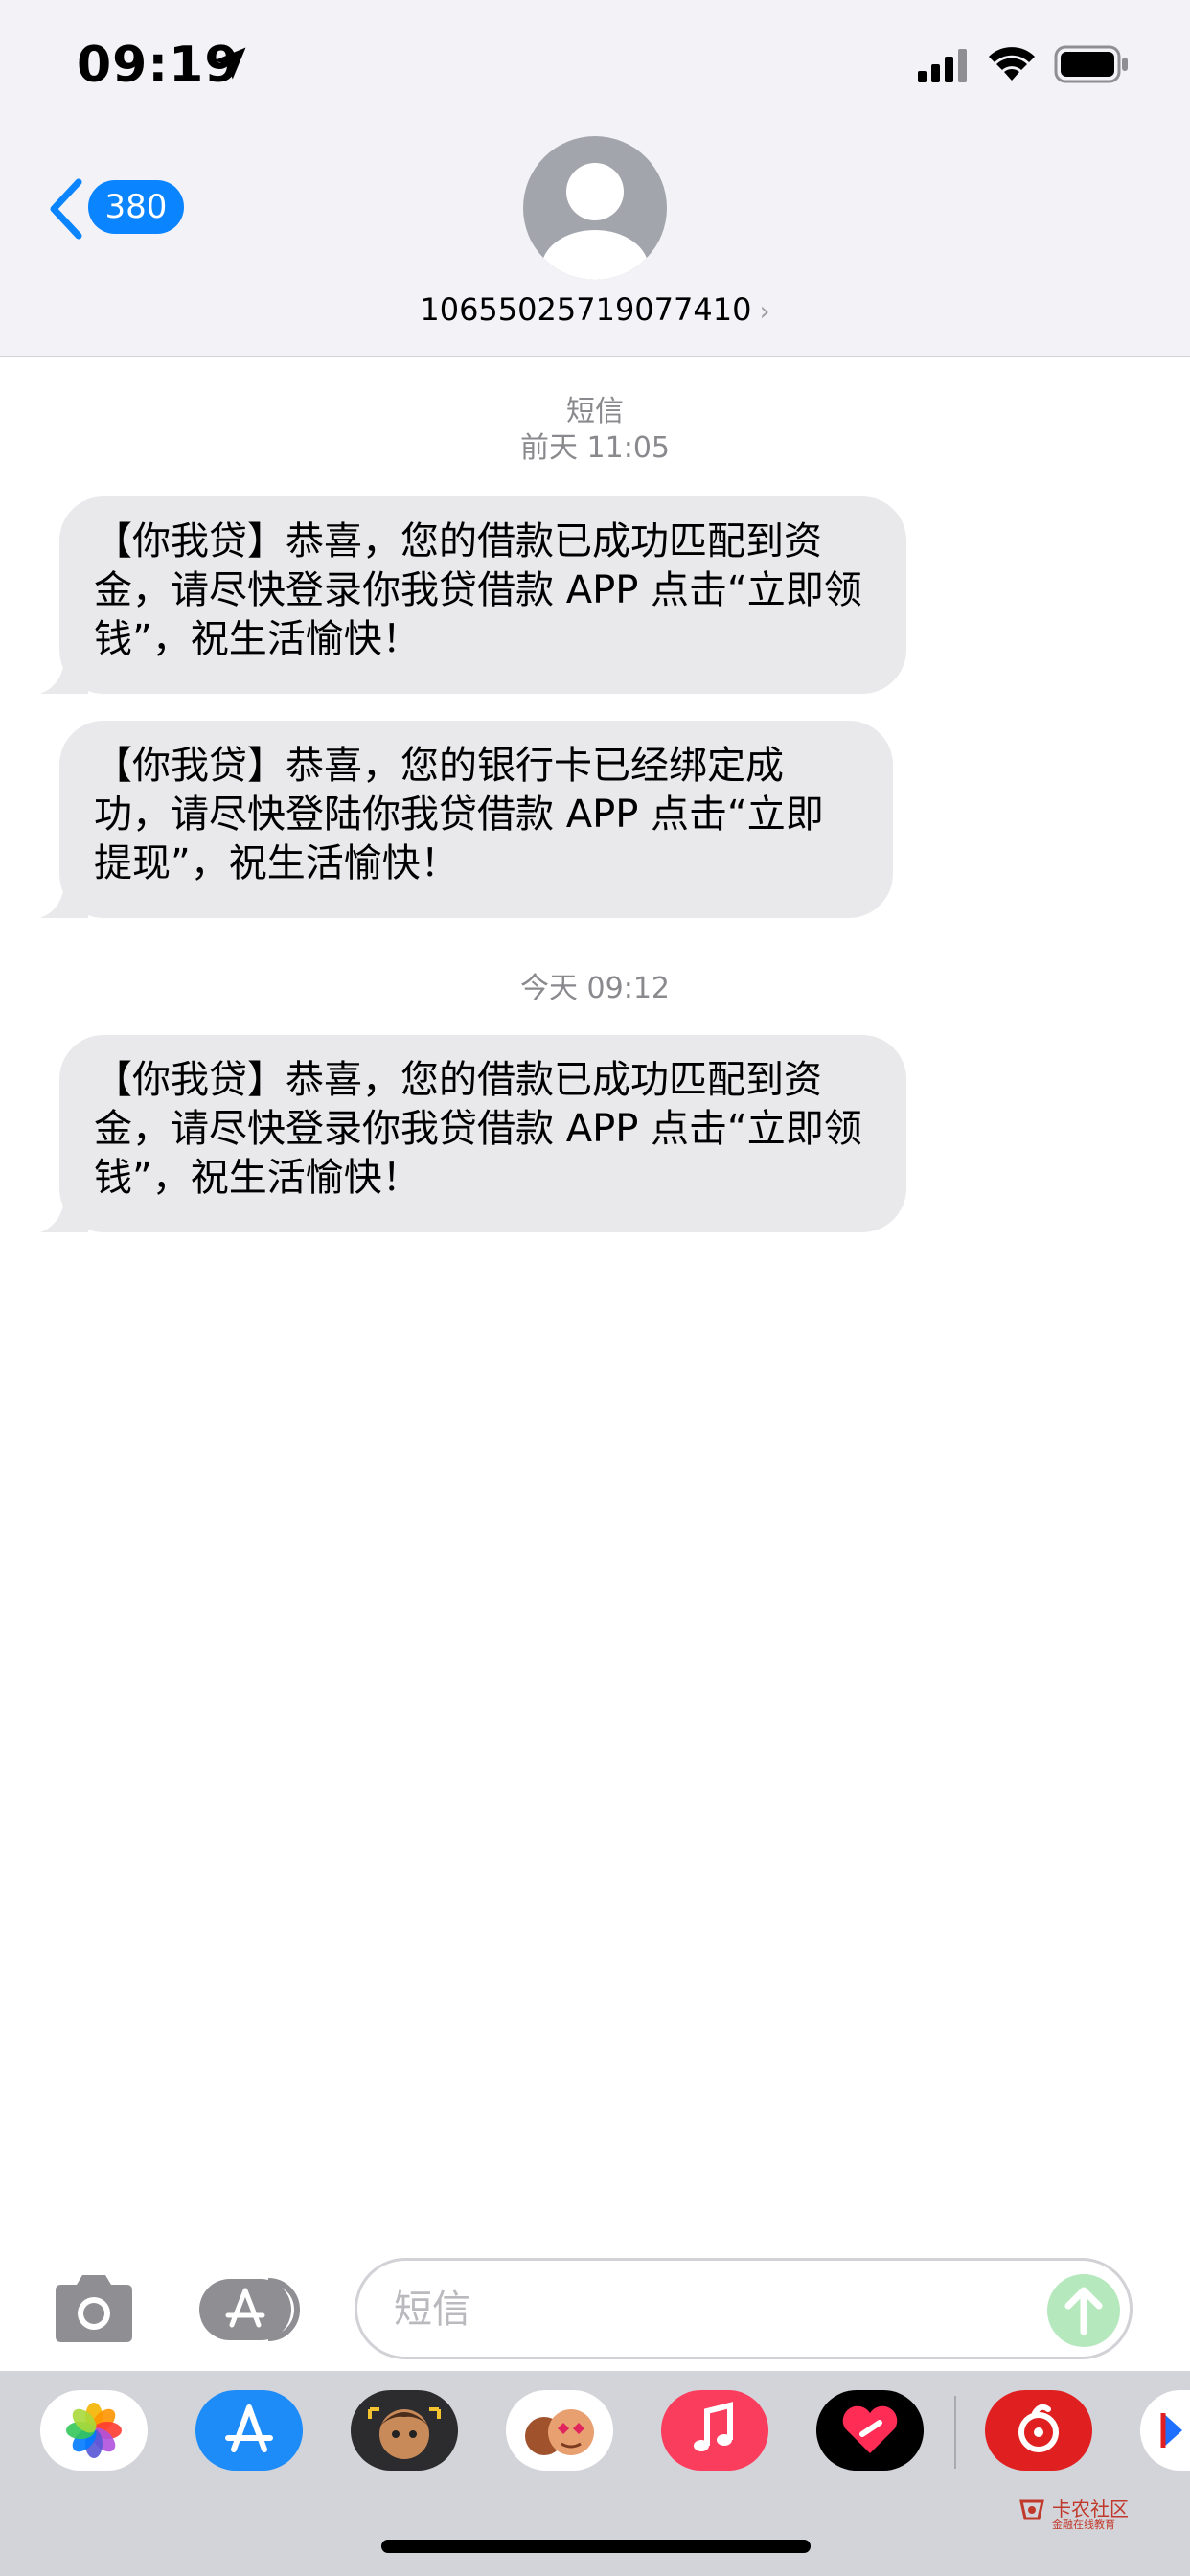  I want to click on cellular-signal-icon, so click(943, 65).